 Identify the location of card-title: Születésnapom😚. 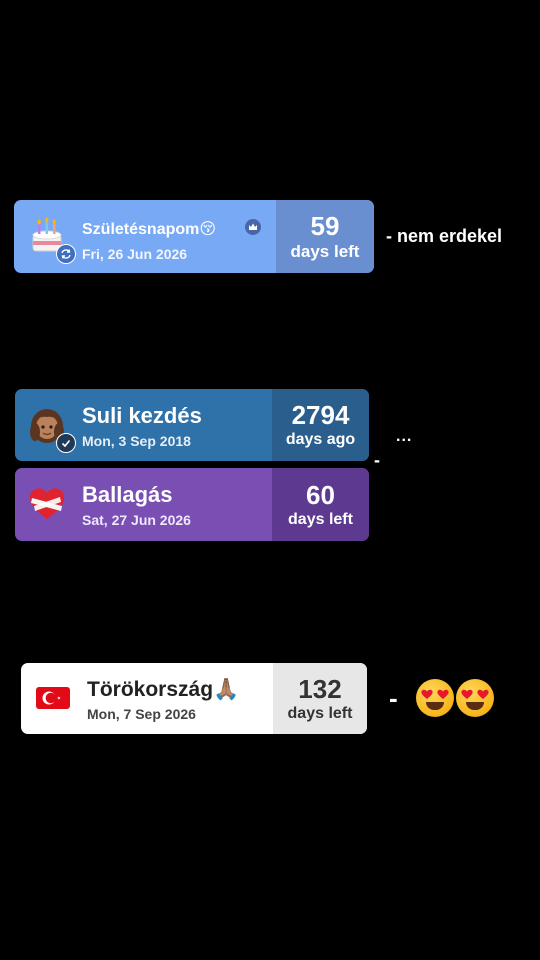
(149, 229).